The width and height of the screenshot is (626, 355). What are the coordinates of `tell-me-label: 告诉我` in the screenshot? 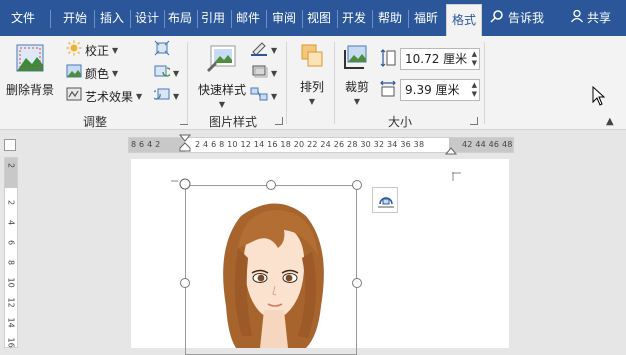 It's located at (526, 18).